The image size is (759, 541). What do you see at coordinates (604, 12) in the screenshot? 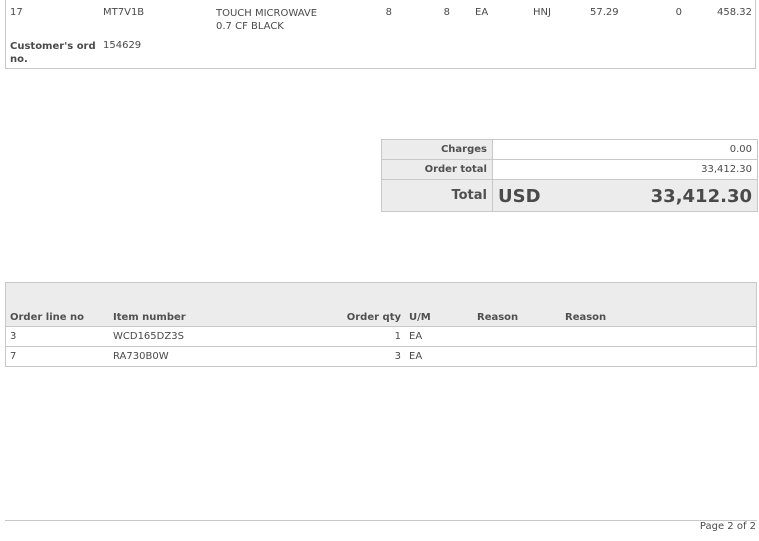
I see `unit-price: 57.29` at bounding box center [604, 12].